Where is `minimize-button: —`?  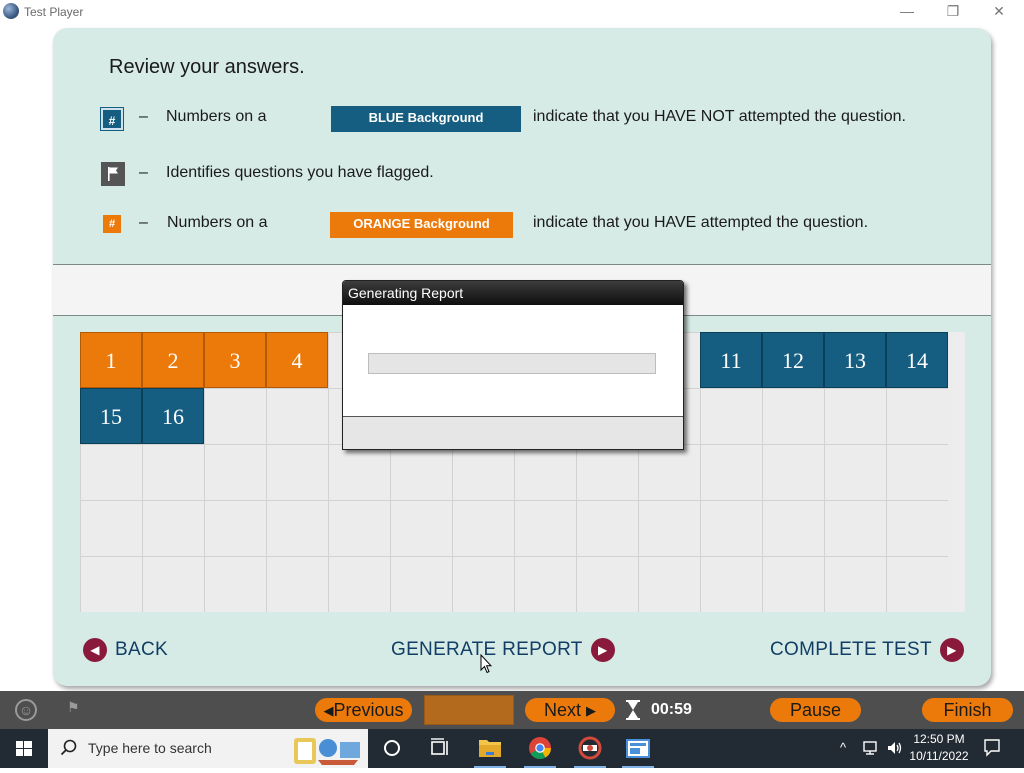
minimize-button: — is located at coordinates (907, 12).